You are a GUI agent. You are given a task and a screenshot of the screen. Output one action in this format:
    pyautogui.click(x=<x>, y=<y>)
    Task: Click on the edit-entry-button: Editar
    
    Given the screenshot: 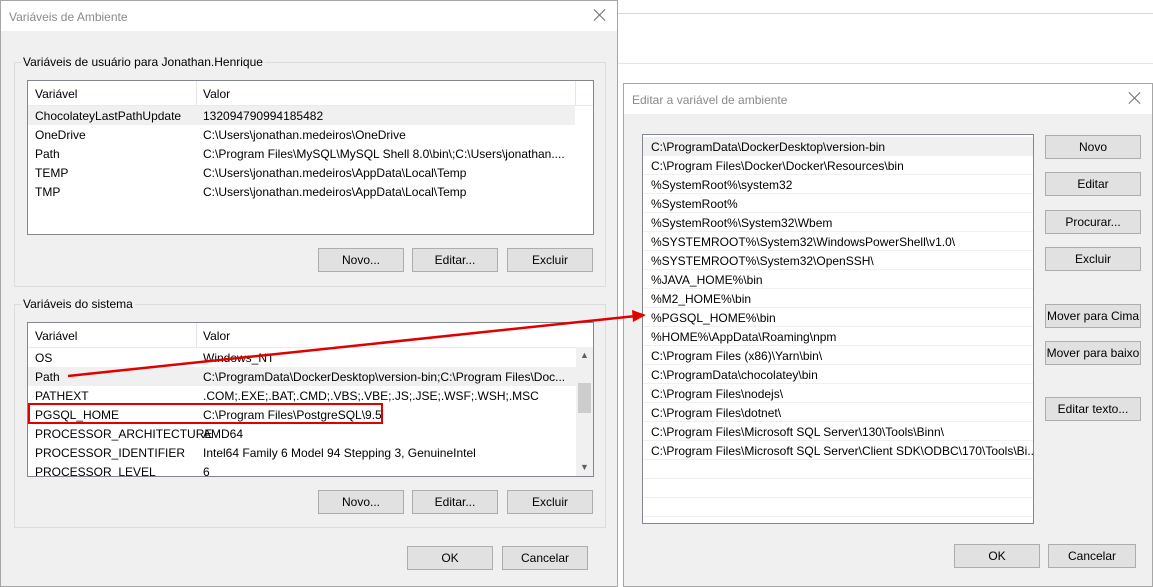 What is the action you would take?
    pyautogui.click(x=1093, y=184)
    